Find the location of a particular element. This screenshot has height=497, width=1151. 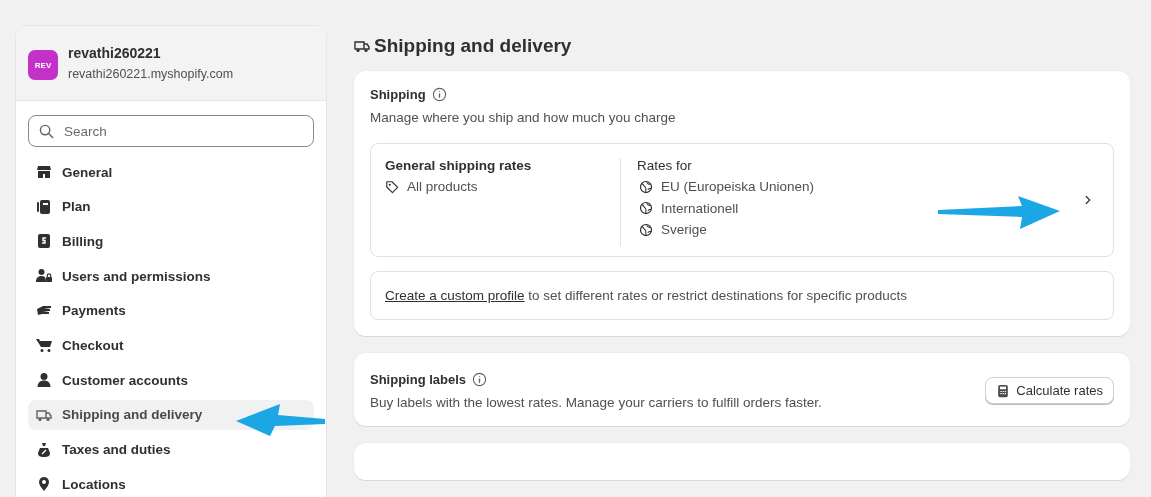

sidebar-item: Billing is located at coordinates (171, 241).